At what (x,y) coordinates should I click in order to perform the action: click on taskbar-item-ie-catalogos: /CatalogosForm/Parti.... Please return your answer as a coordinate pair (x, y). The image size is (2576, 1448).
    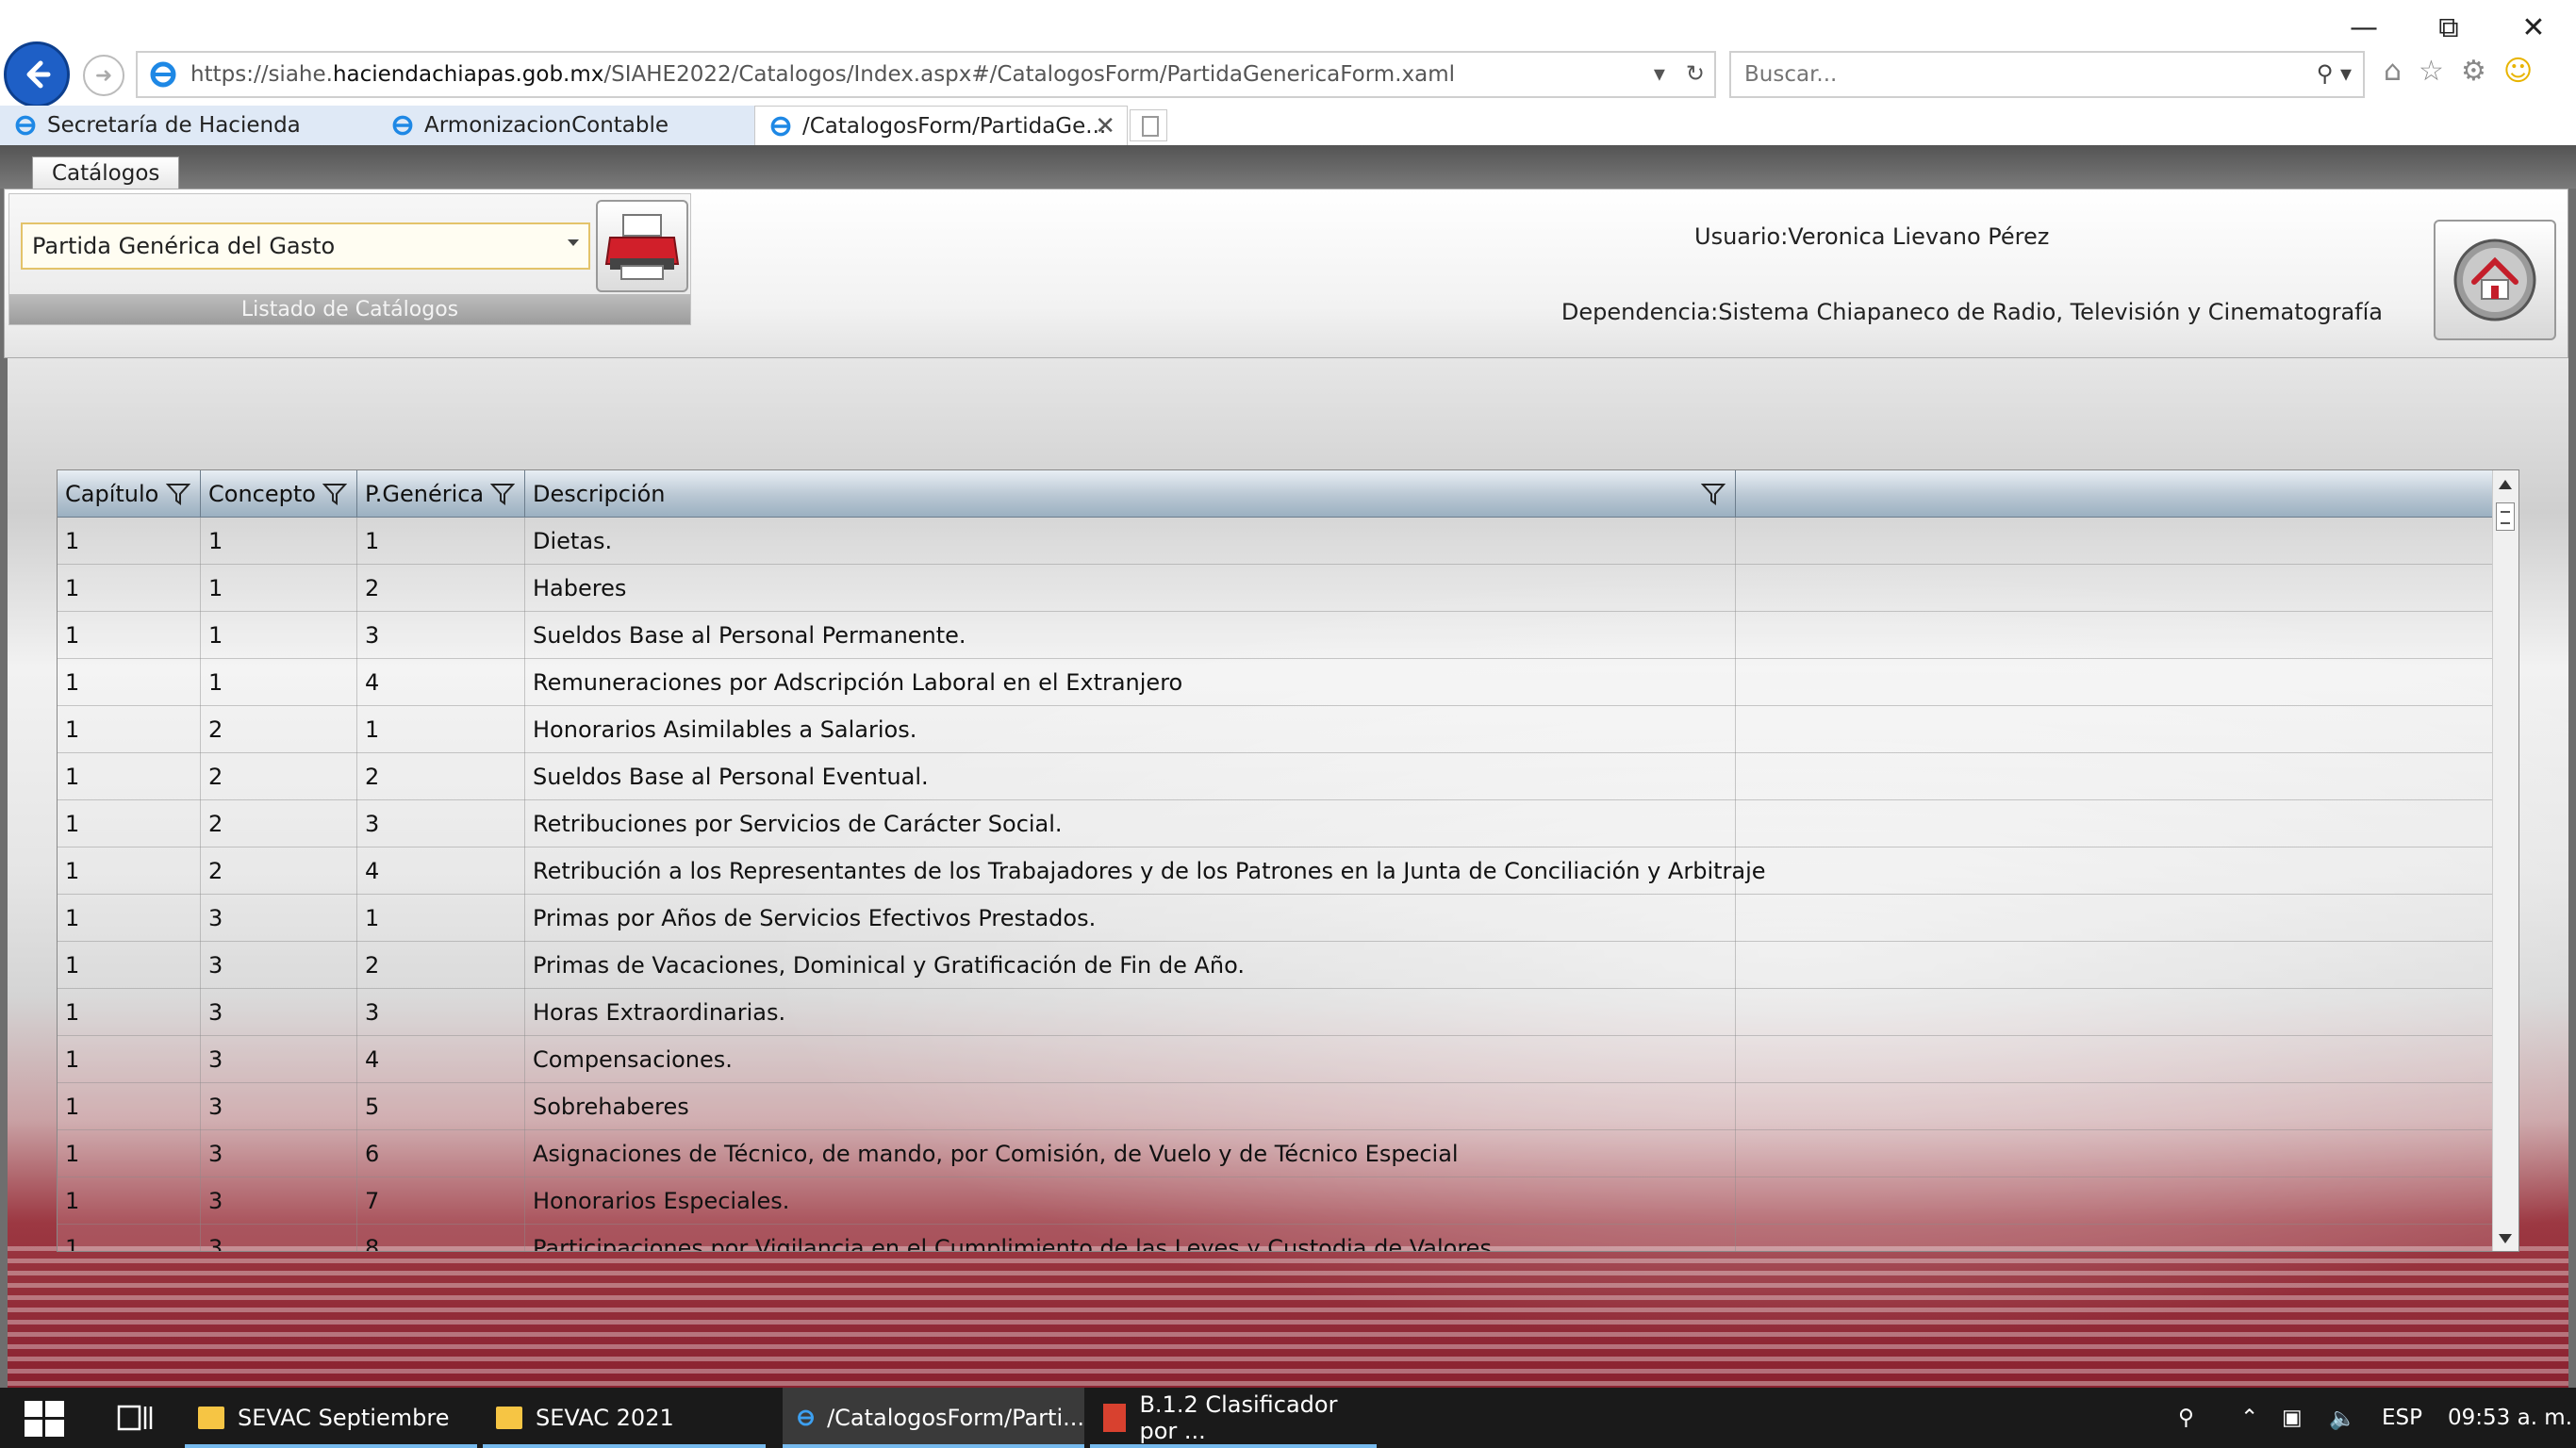
    Looking at the image, I should click on (933, 1418).